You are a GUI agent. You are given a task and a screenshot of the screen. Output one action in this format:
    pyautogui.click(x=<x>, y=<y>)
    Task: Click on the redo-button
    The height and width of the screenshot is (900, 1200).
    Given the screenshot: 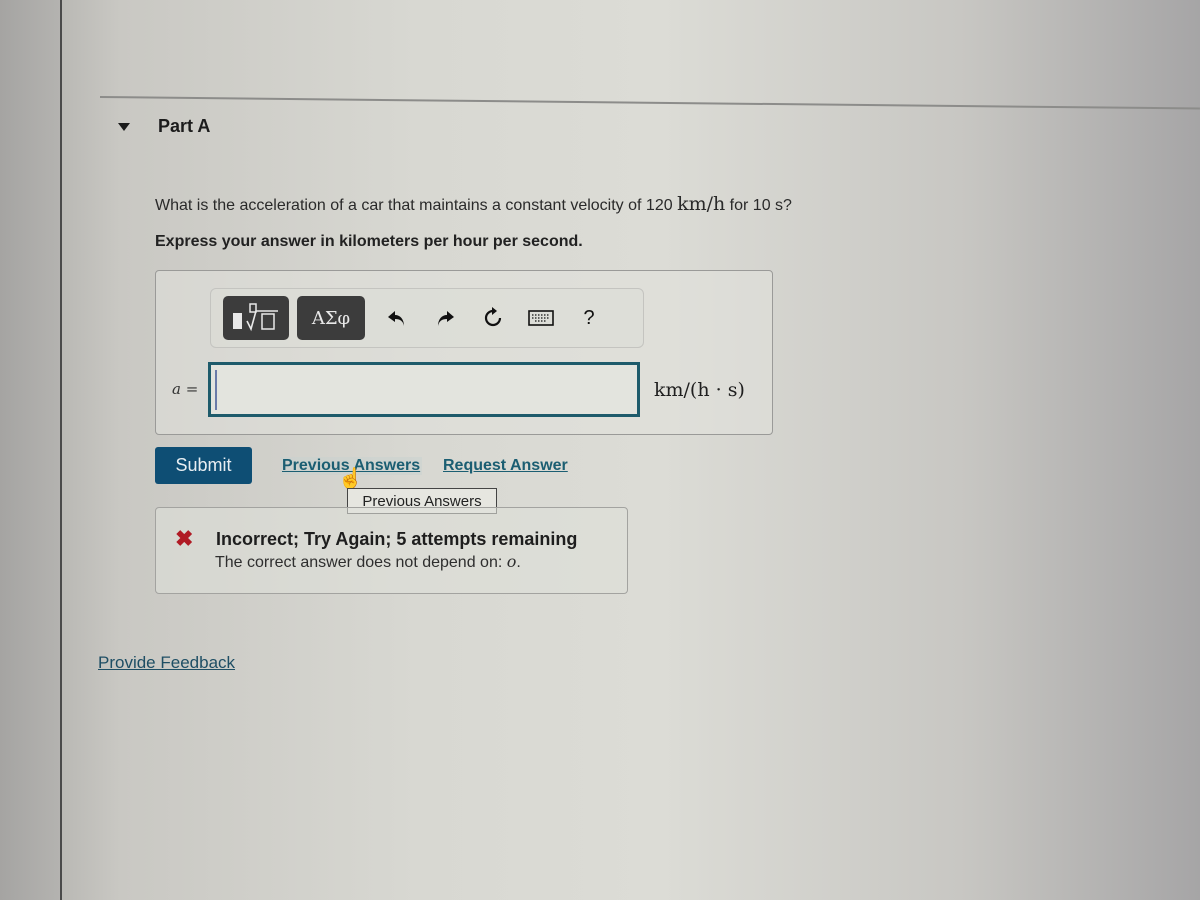 What is the action you would take?
    pyautogui.click(x=445, y=318)
    